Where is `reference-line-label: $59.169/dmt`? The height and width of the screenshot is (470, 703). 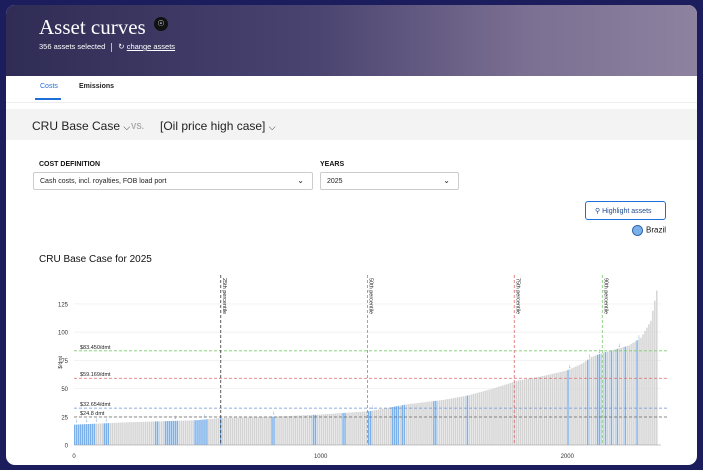 reference-line-label: $59.169/dmt is located at coordinates (95, 375).